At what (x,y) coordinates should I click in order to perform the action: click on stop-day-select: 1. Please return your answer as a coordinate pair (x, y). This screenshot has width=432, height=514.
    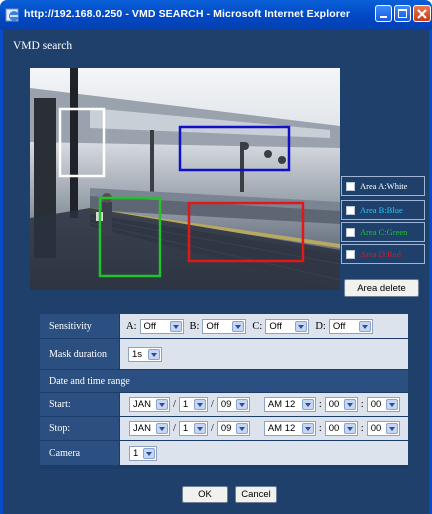
    Looking at the image, I should click on (193, 428).